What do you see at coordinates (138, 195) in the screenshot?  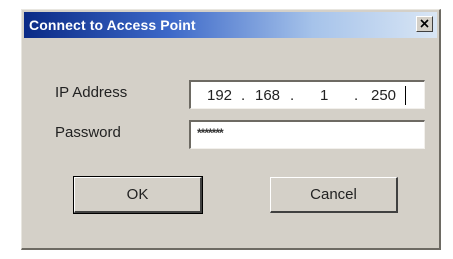 I see `ok-button: OK` at bounding box center [138, 195].